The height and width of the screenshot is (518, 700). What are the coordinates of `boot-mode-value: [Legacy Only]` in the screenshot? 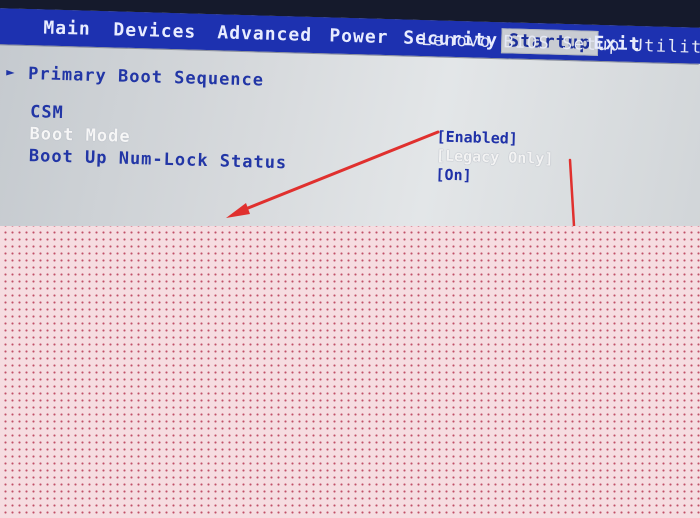 It's located at (495, 156).